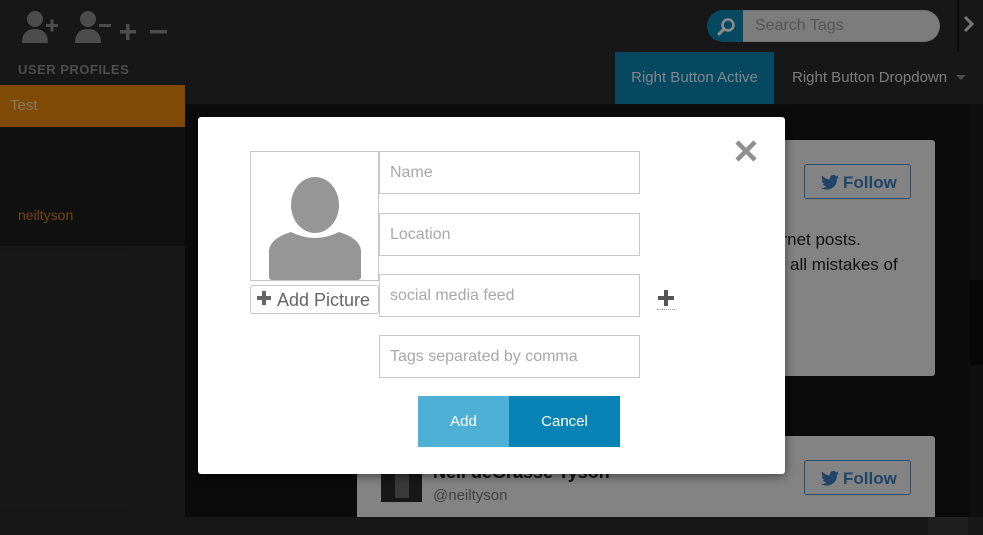  I want to click on user-silhouette-icon, so click(315, 228).